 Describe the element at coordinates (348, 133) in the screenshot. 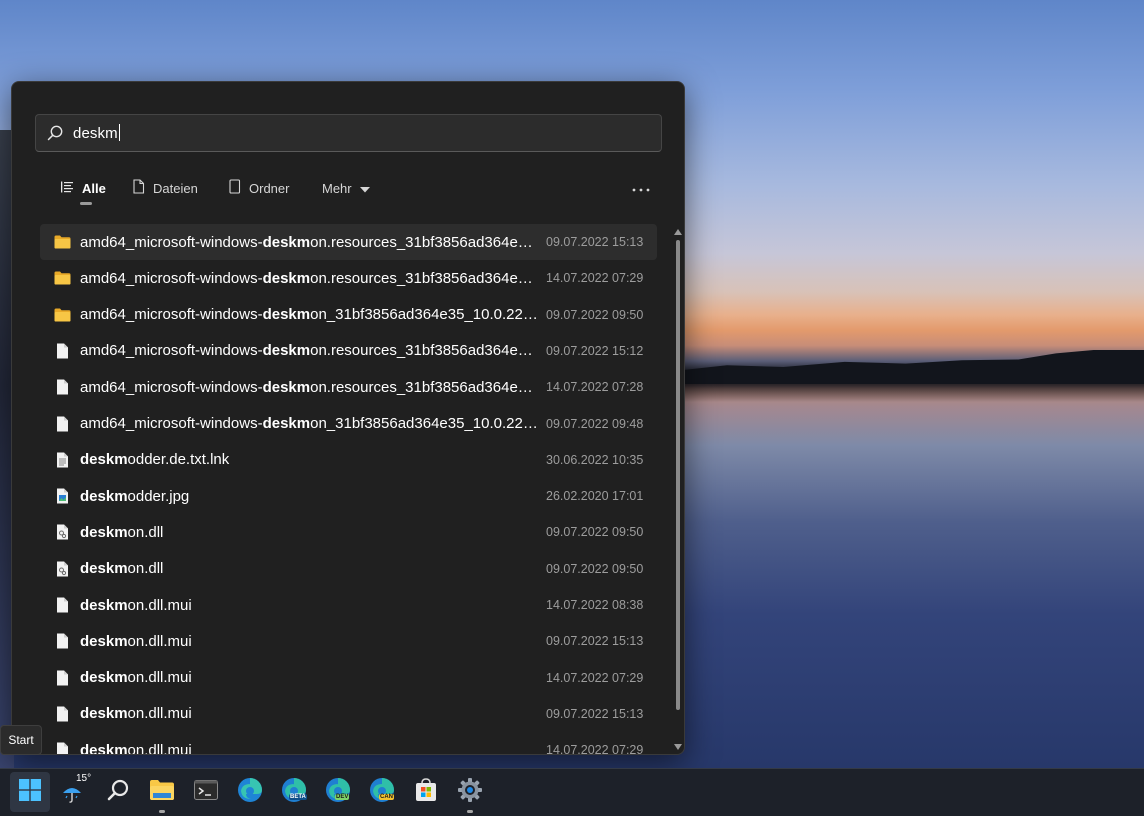

I see `search-input: deskm` at that location.